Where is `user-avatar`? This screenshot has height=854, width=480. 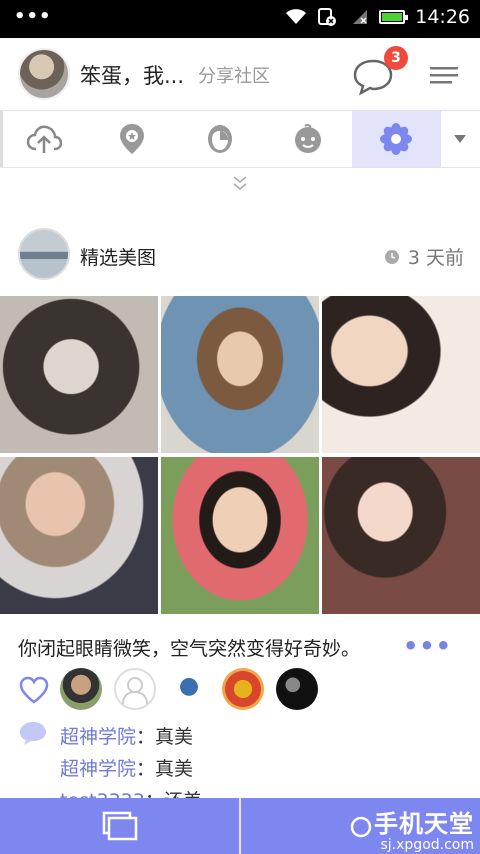
user-avatar is located at coordinates (44, 74).